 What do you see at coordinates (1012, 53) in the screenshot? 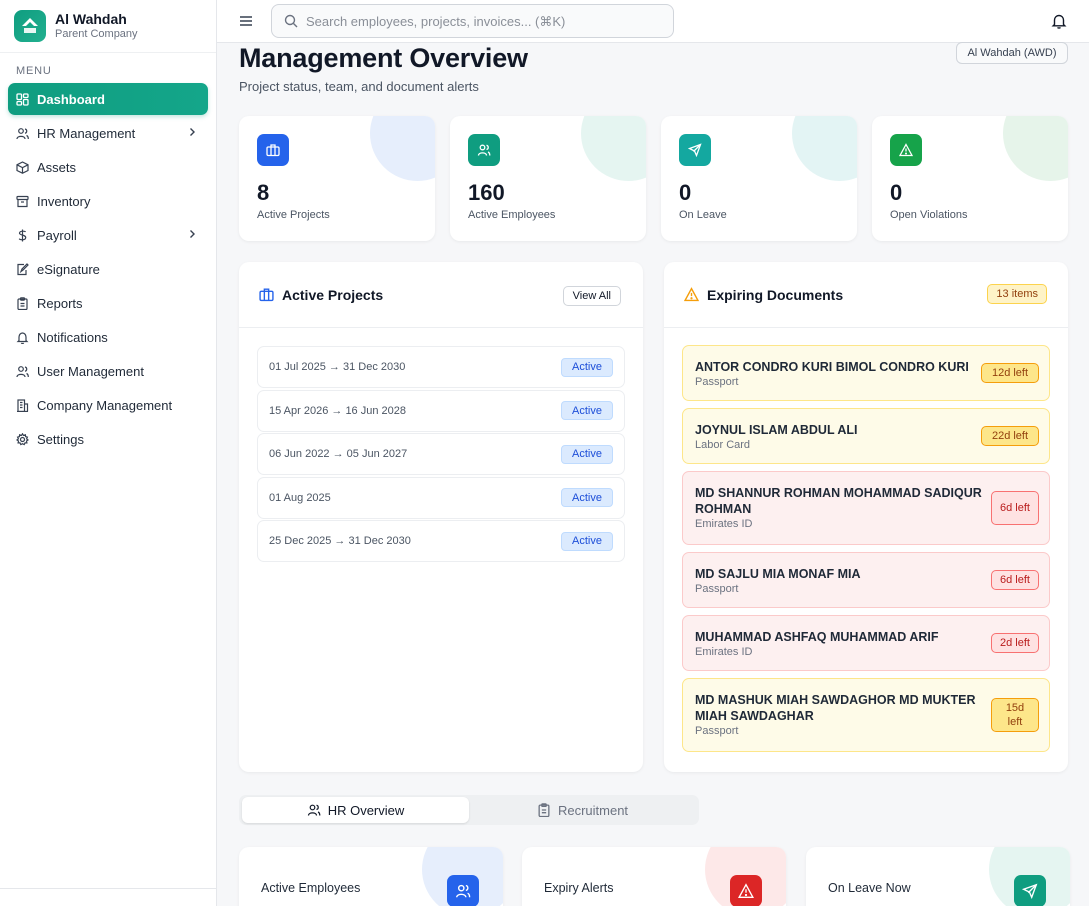
I see `company-selector: Al Wahdah (AWD)` at bounding box center [1012, 53].